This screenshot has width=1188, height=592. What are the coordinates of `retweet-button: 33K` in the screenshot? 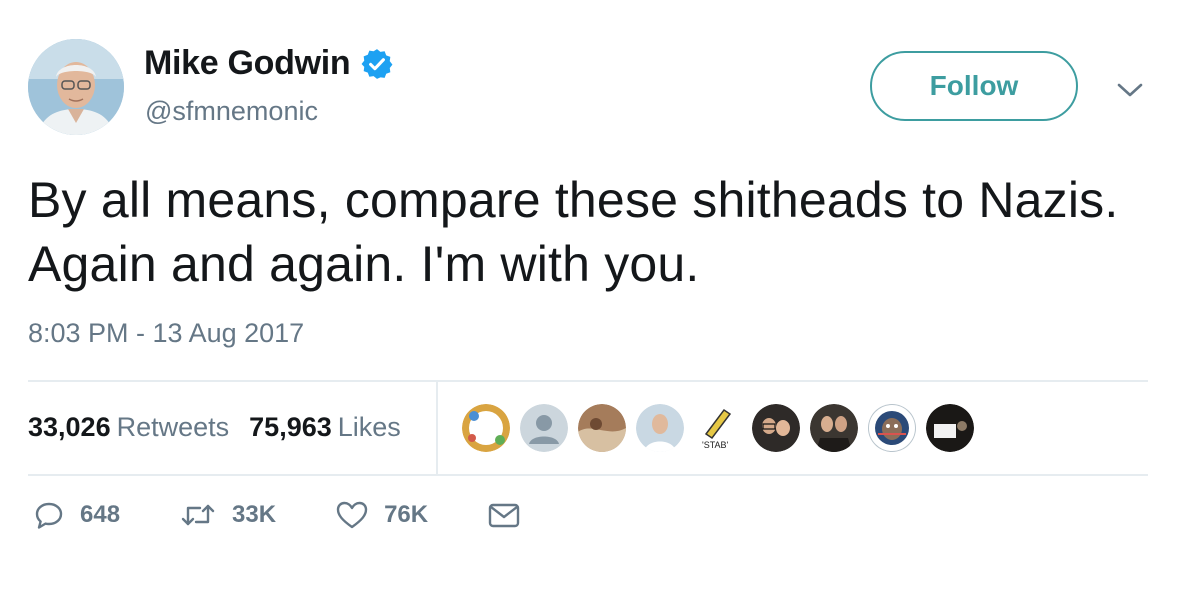 It's located at (228, 515).